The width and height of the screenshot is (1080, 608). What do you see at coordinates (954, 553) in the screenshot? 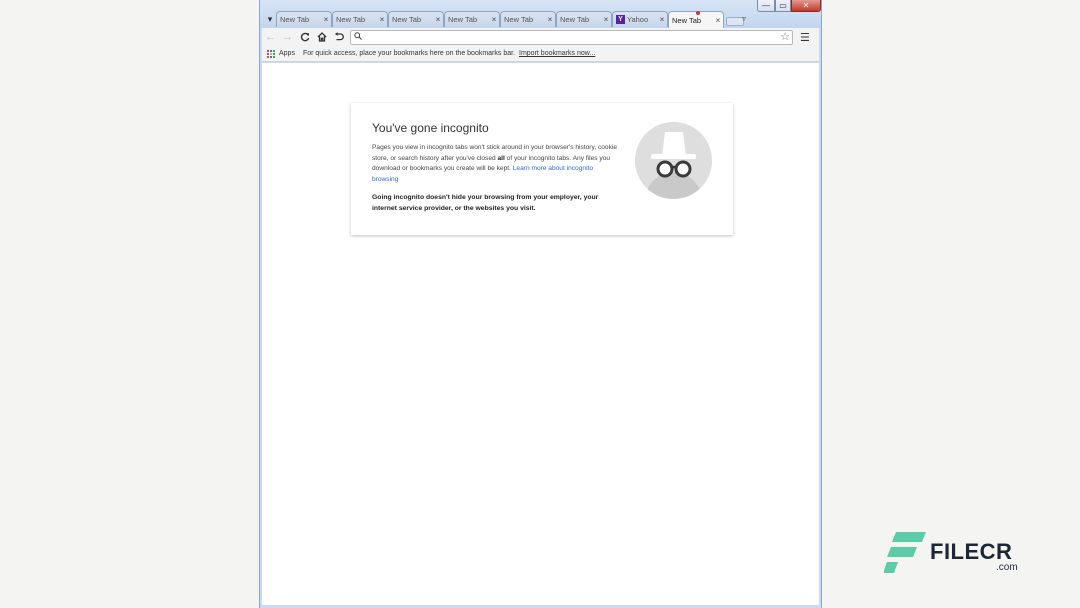
I see `filecr-watermark: FILECR .com` at bounding box center [954, 553].